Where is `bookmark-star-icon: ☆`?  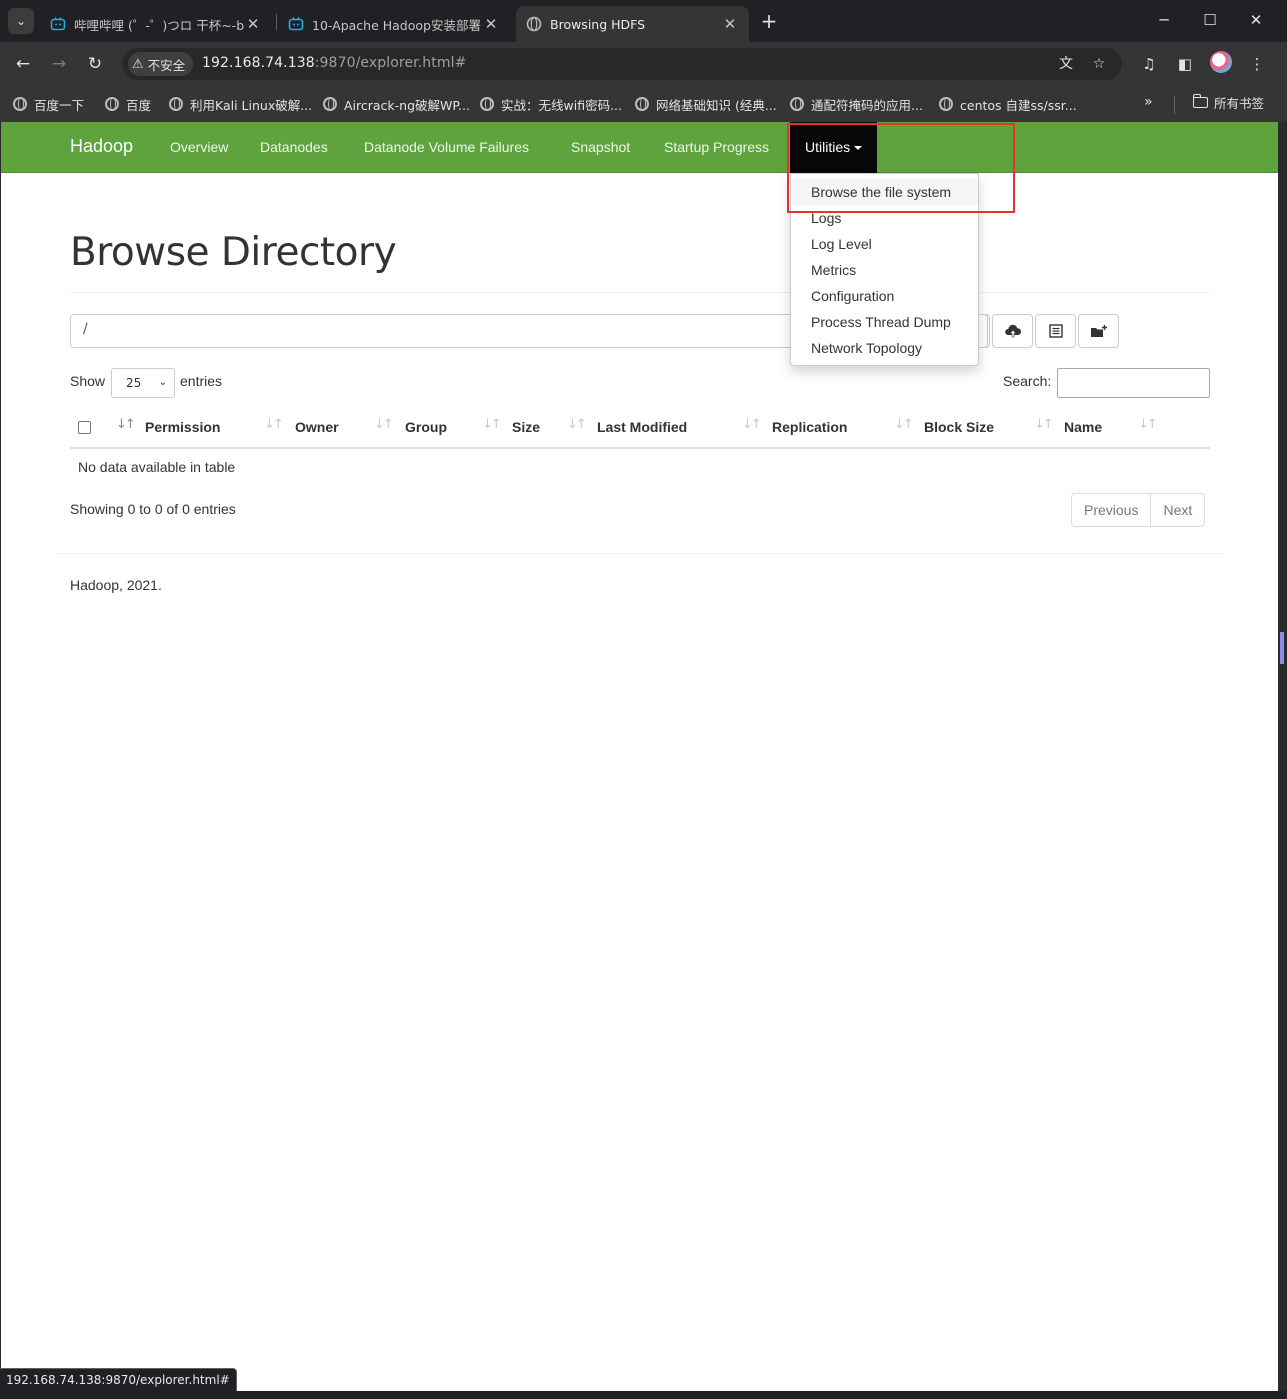 bookmark-star-icon: ☆ is located at coordinates (1099, 64).